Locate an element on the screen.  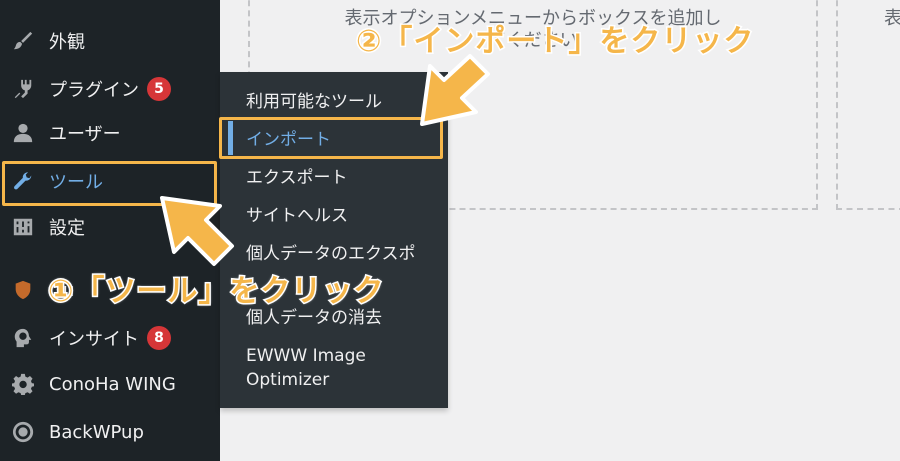
sidebar-item-appearance: 外観 is located at coordinates (110, 41).